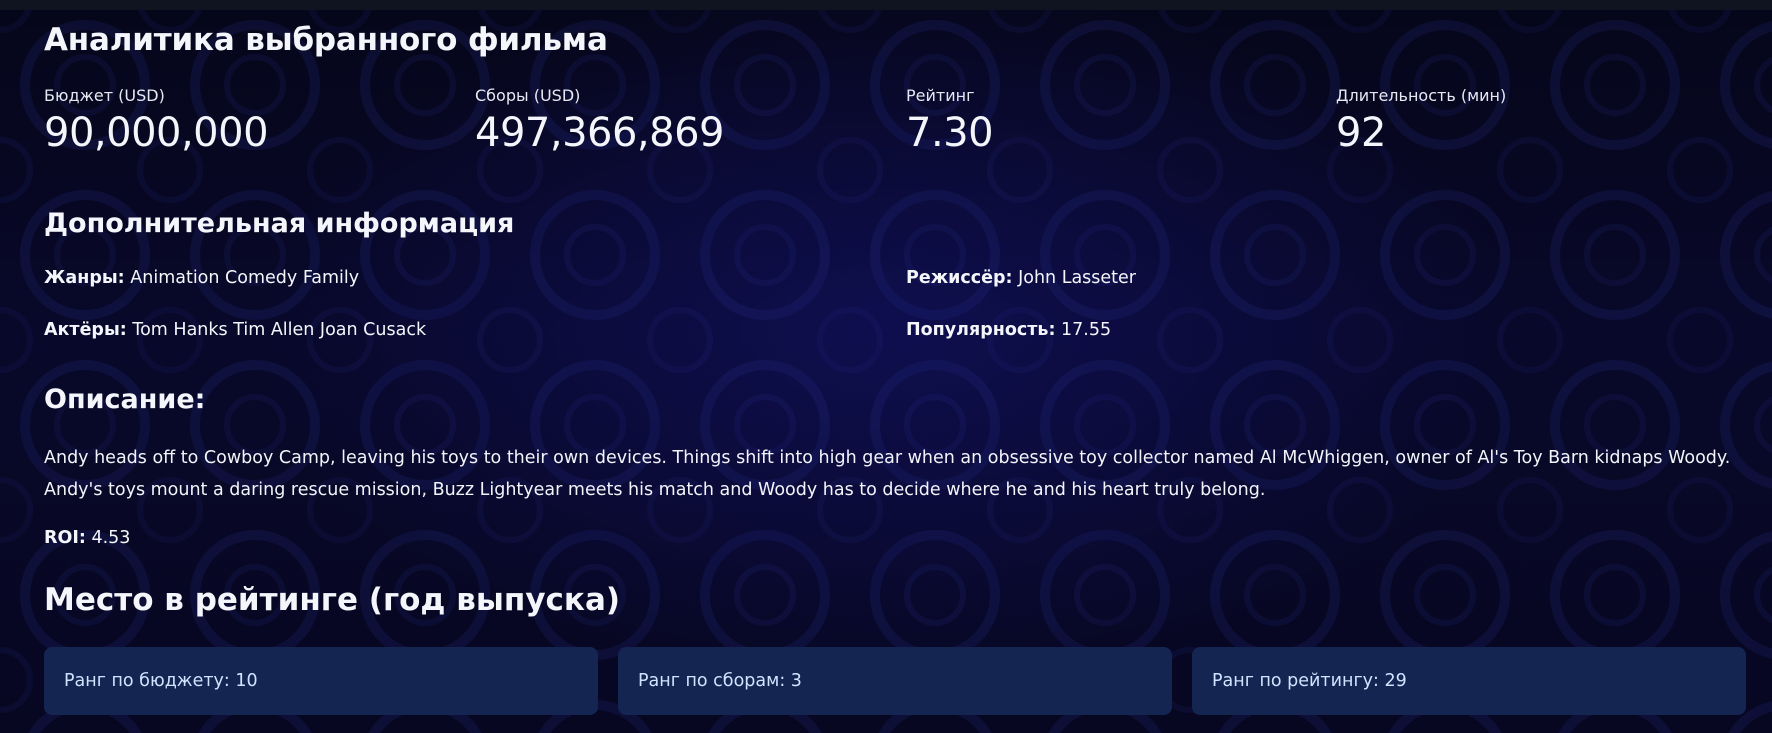 The image size is (1772, 733). I want to click on metric-budget: Бюджет (USD) 90,000,000, so click(244, 121).